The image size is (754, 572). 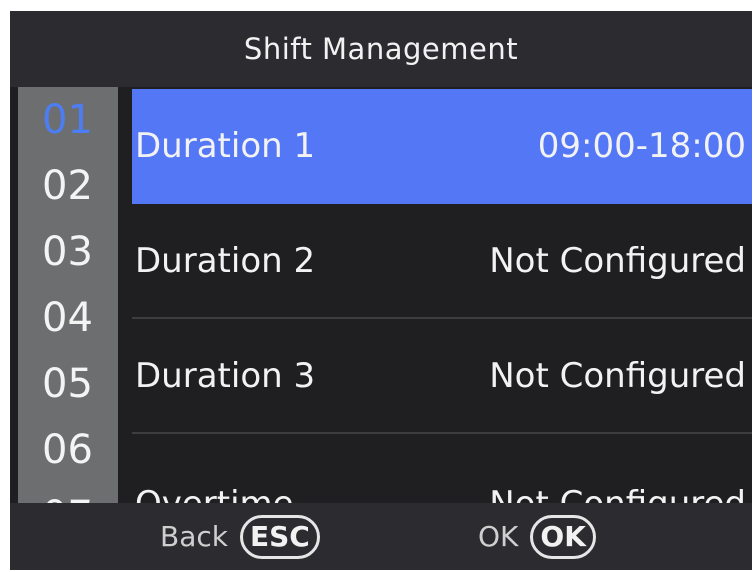 I want to click on duration-value: 09:00-18:00, so click(x=641, y=145).